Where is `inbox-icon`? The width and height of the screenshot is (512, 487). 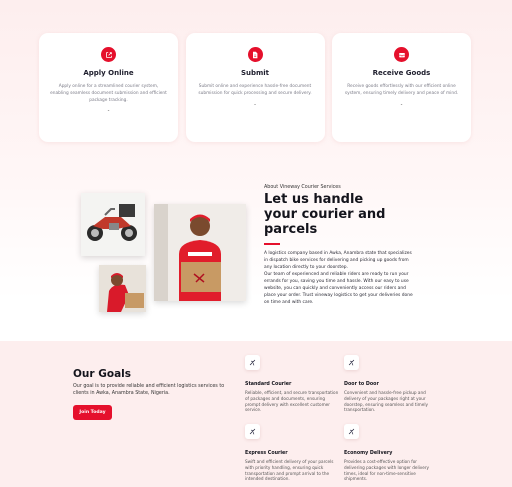
inbox-icon is located at coordinates (401, 54).